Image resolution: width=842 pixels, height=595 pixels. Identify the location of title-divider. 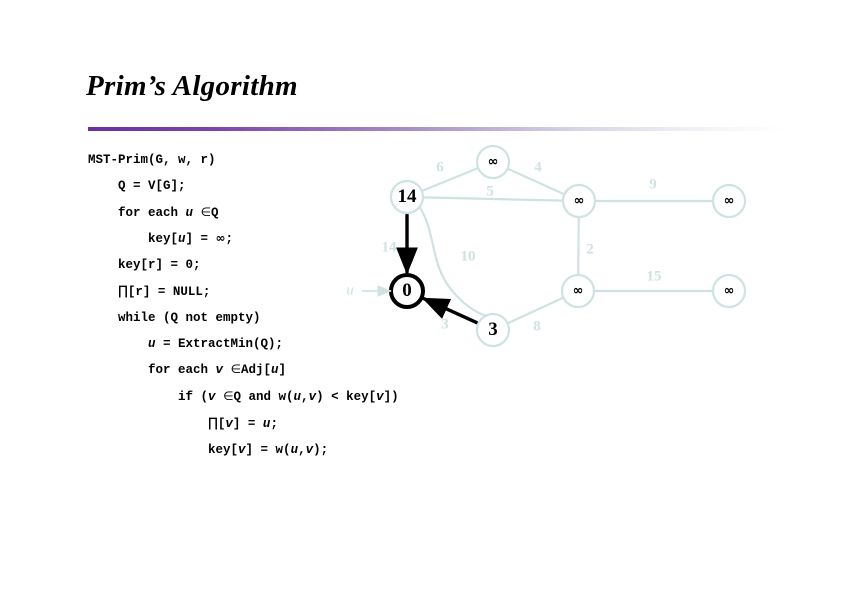
(438, 129).